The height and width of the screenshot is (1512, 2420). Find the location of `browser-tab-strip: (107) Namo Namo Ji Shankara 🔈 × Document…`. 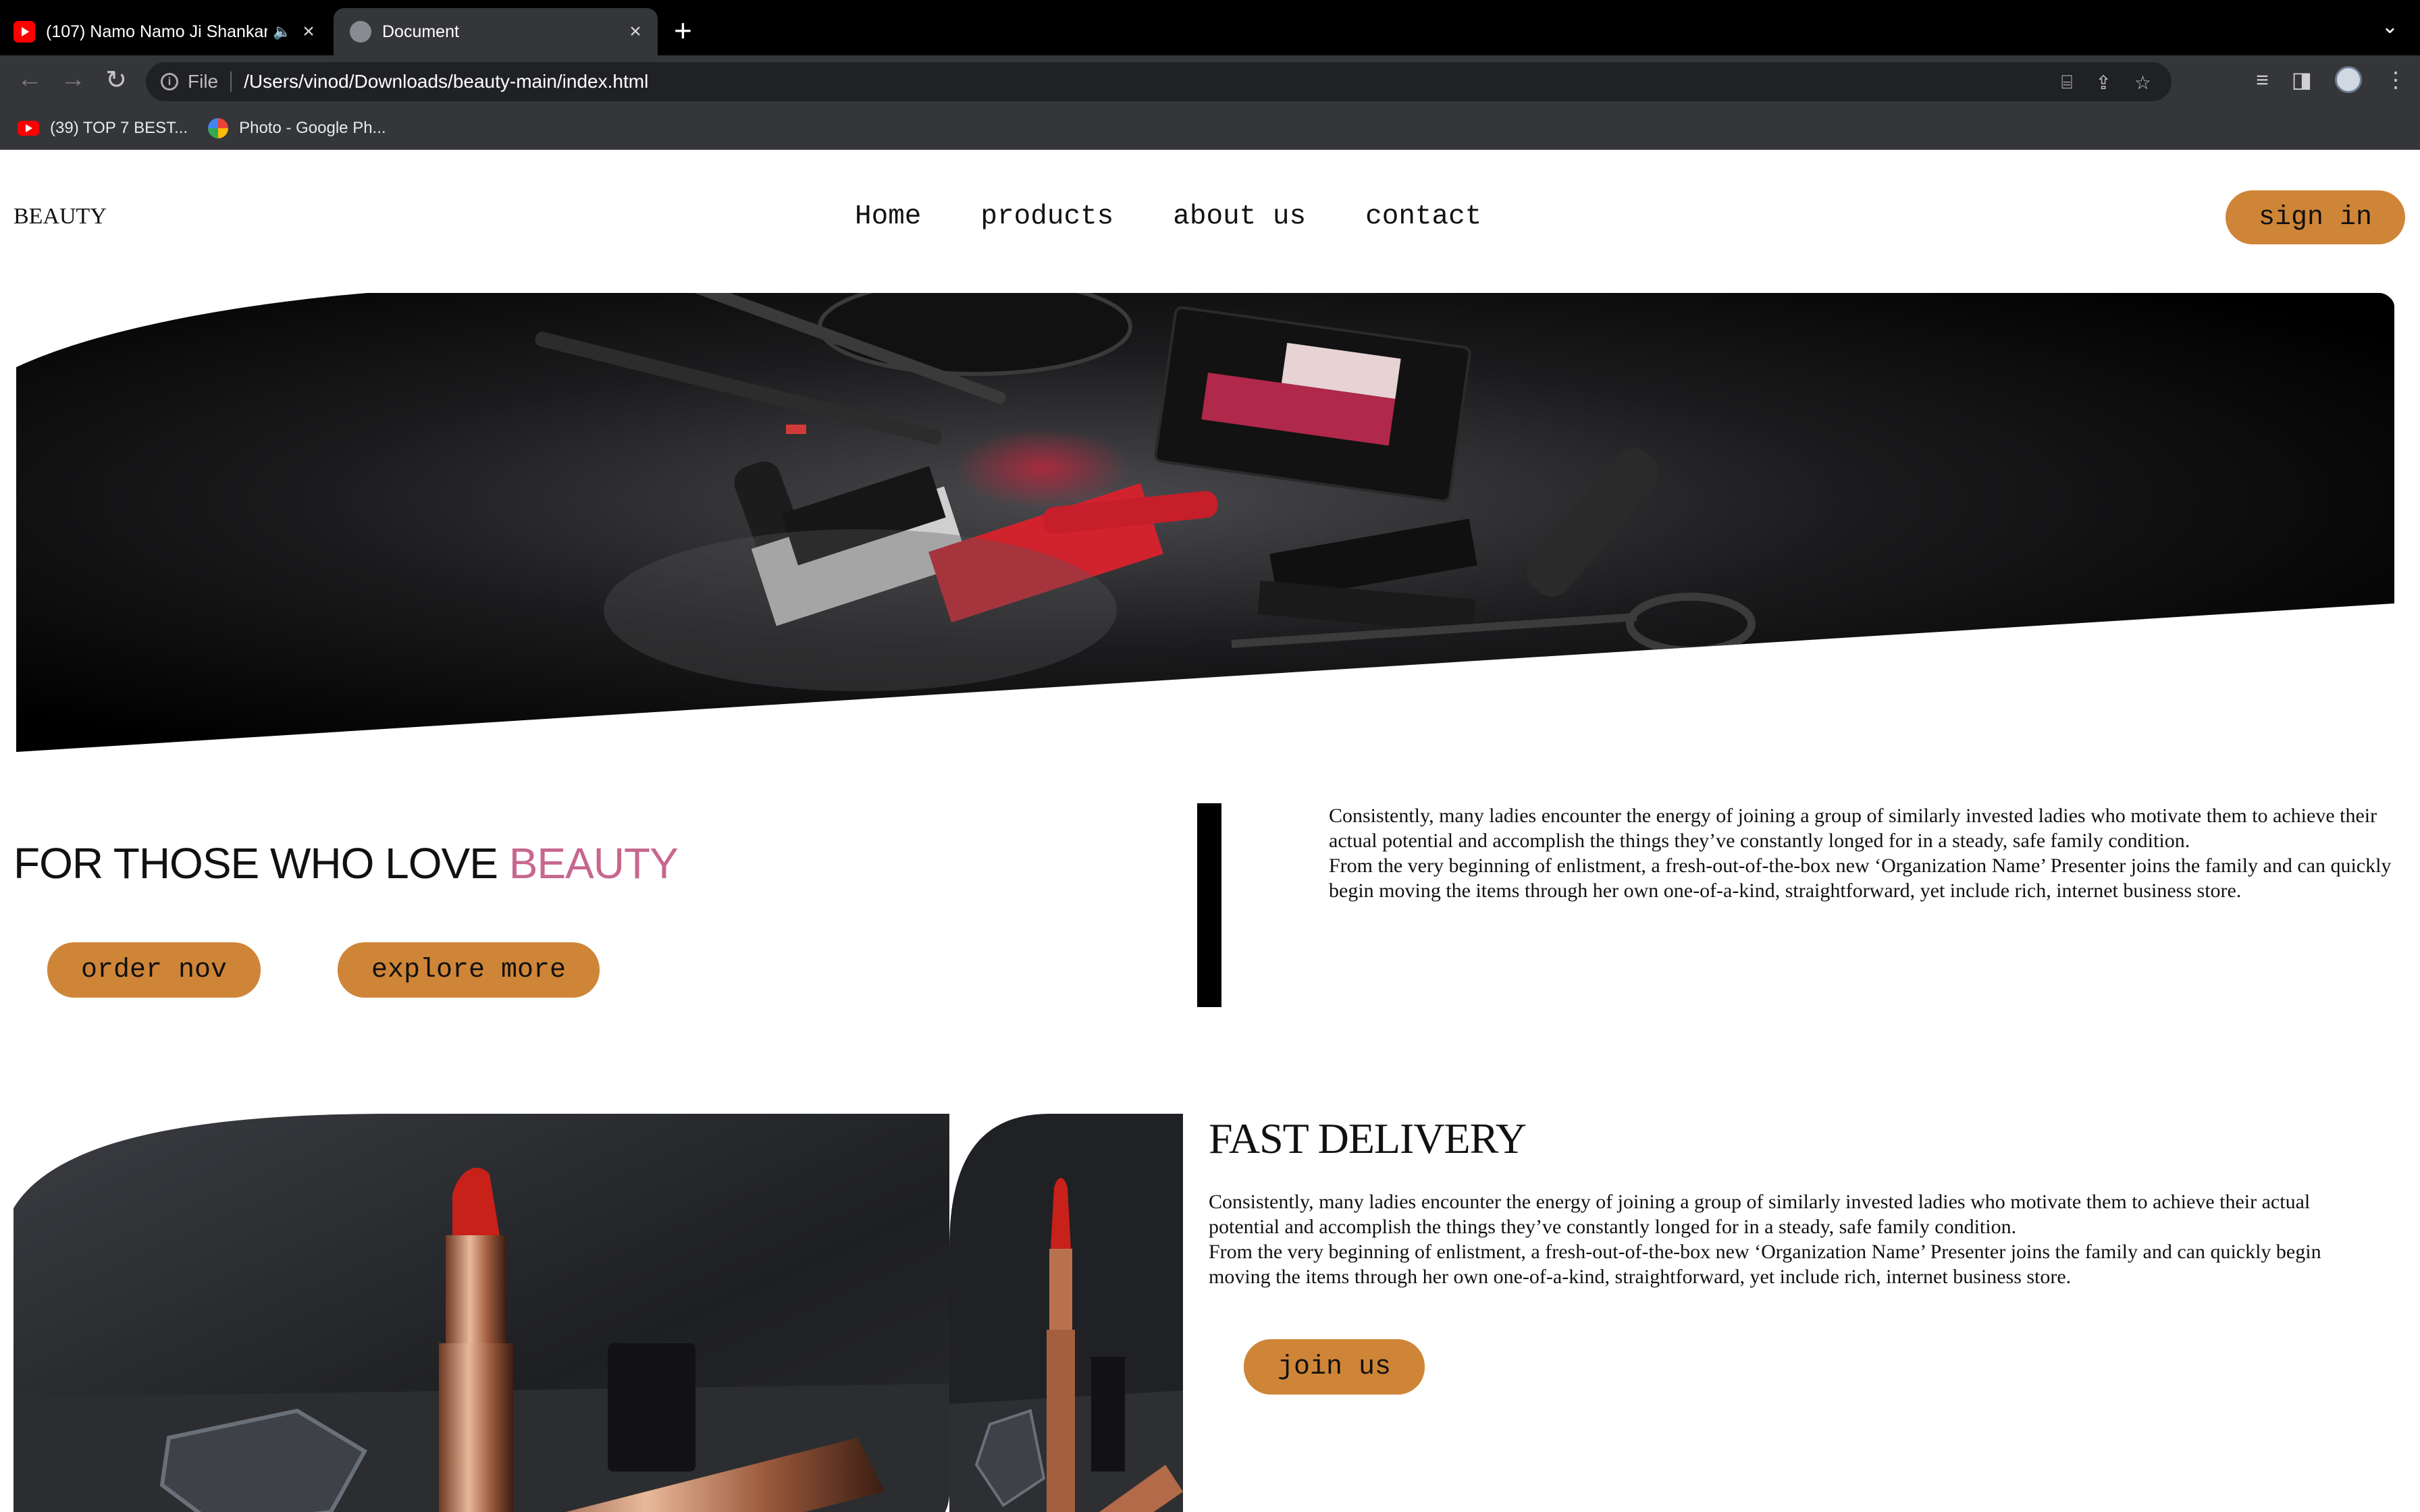

browser-tab-strip: (107) Namo Namo Ji Shankara 🔈 × Document… is located at coordinates (1210, 27).